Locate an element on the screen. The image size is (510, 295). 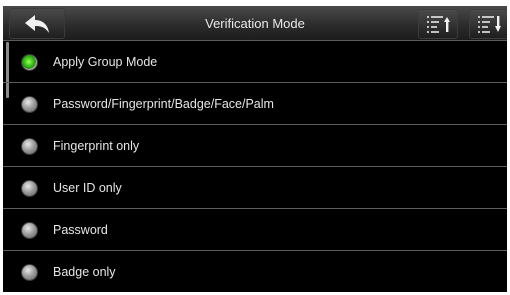
option-label: Badge only is located at coordinates (84, 272).